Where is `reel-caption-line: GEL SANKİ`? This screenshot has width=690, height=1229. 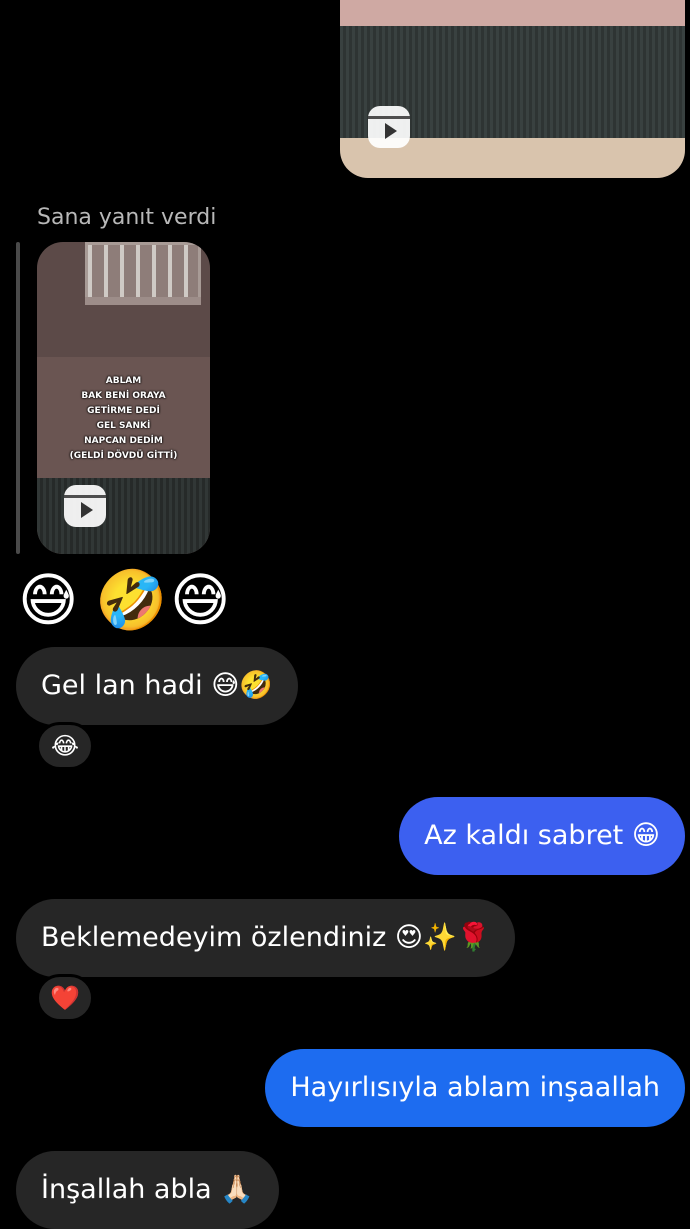 reel-caption-line: GEL SANKİ is located at coordinates (123, 426).